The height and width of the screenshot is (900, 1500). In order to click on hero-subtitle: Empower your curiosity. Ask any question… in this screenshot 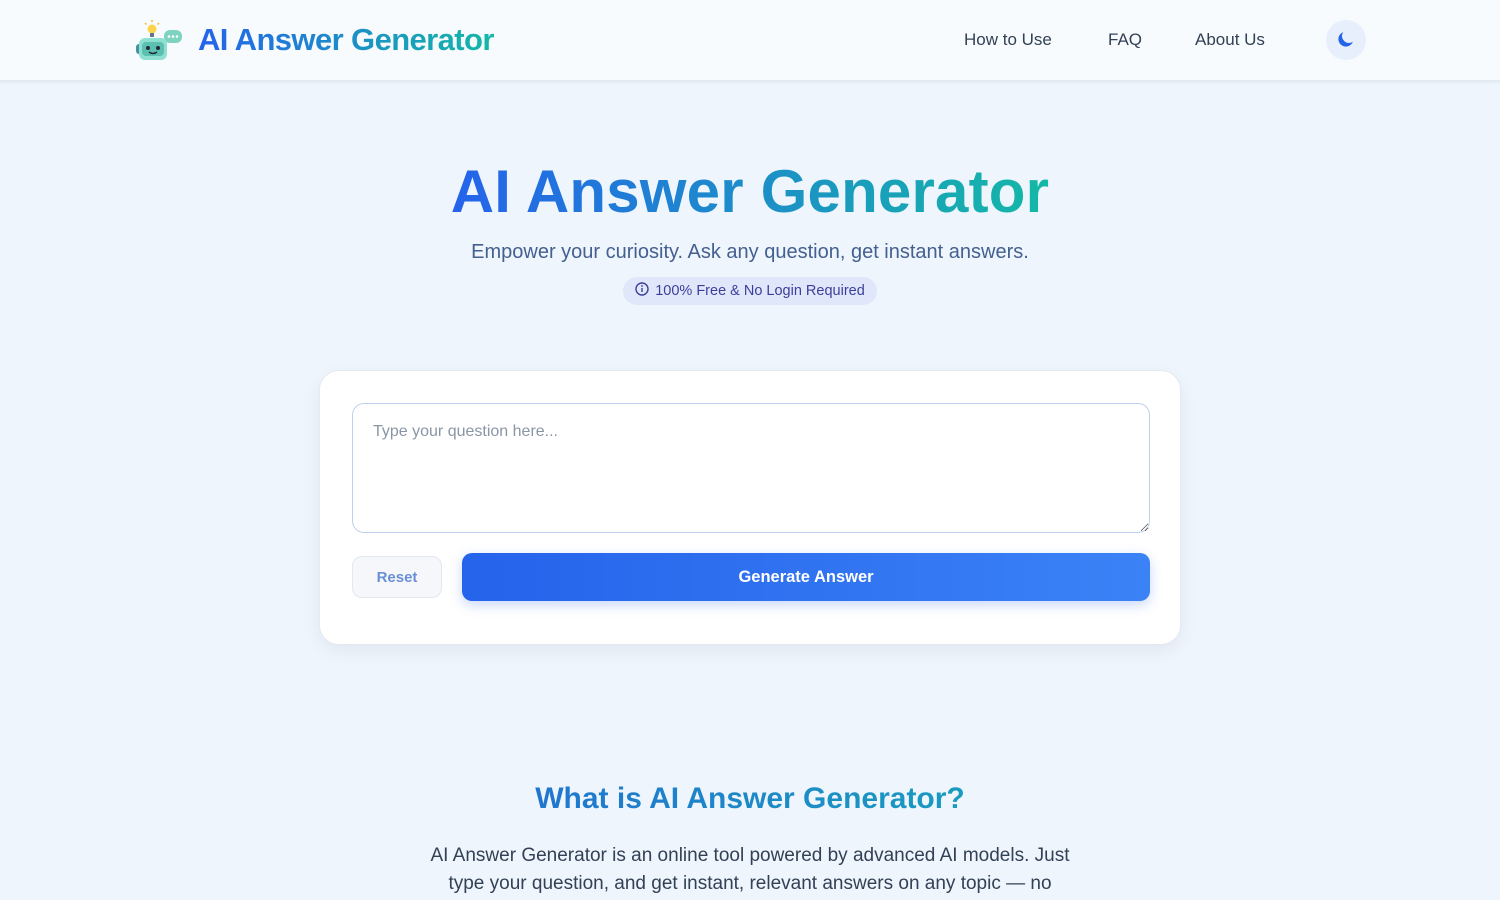, I will do `click(750, 252)`.